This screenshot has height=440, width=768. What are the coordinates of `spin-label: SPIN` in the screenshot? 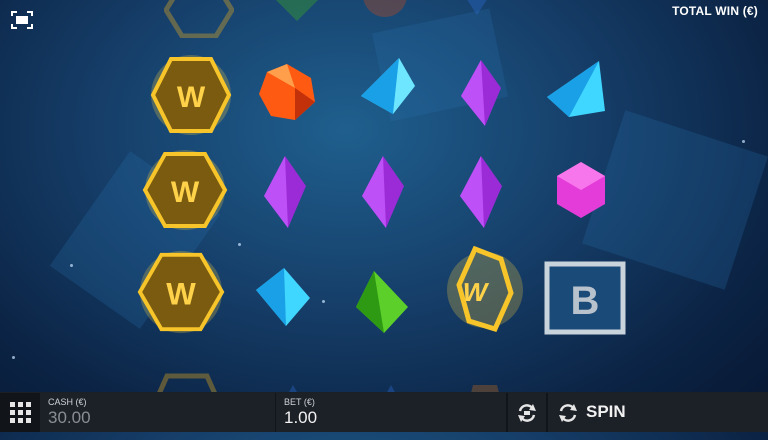 It's located at (606, 411).